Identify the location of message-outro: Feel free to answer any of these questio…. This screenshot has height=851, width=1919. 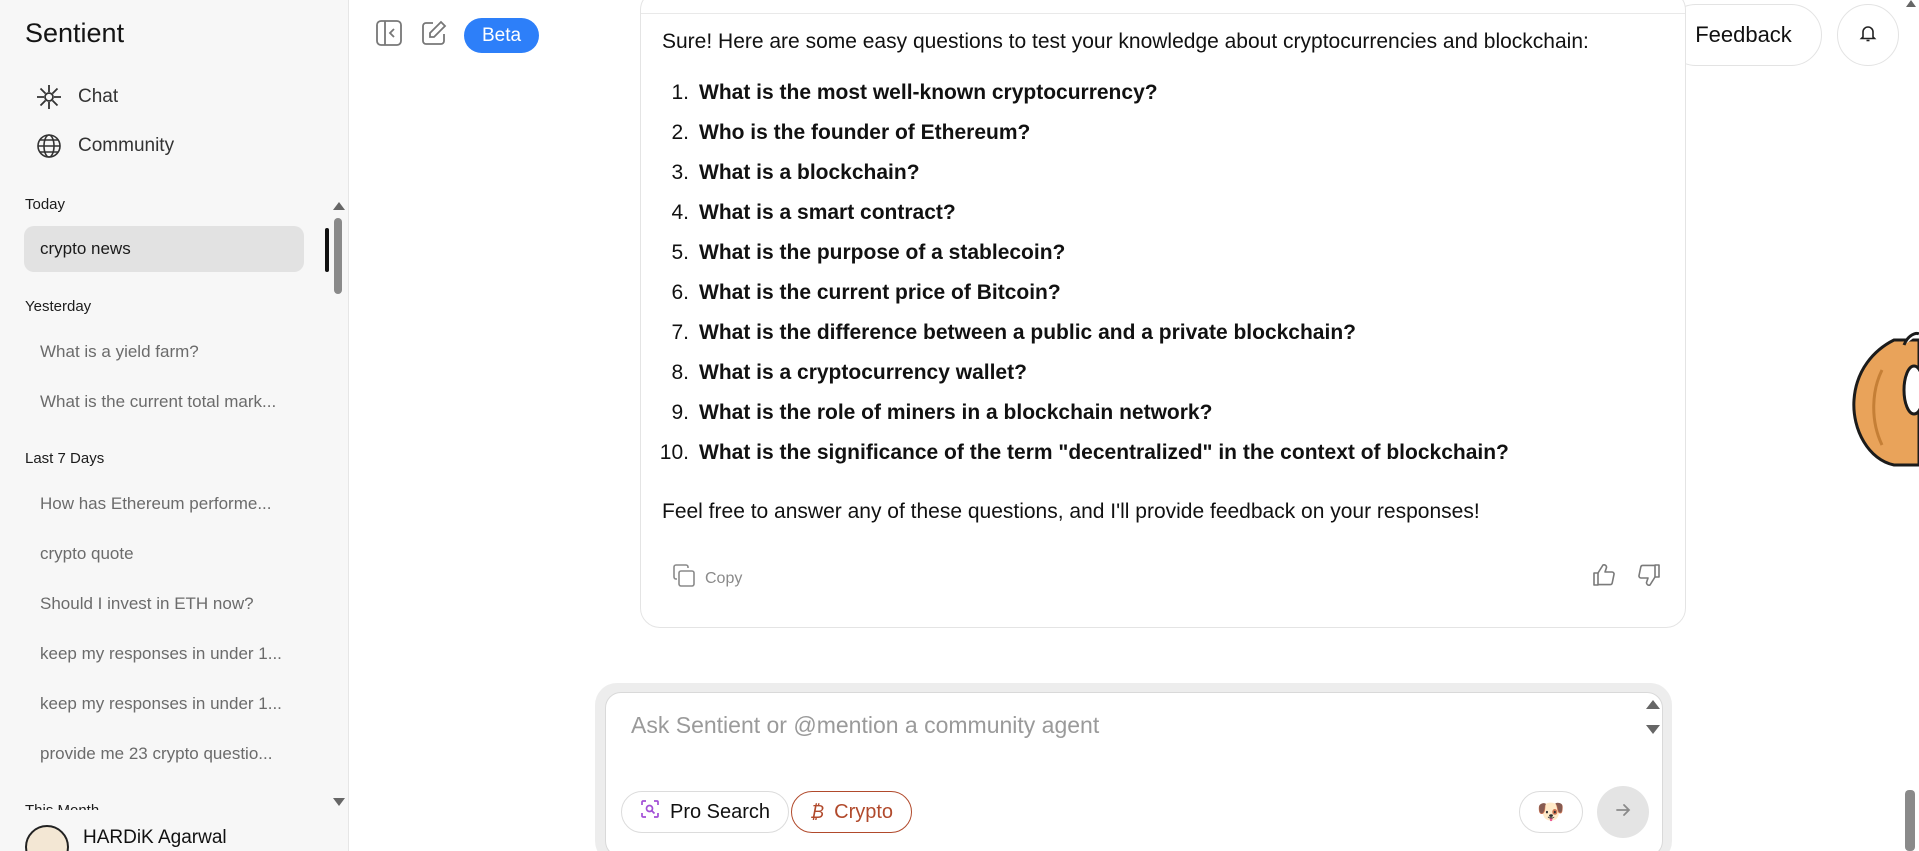
(1071, 511).